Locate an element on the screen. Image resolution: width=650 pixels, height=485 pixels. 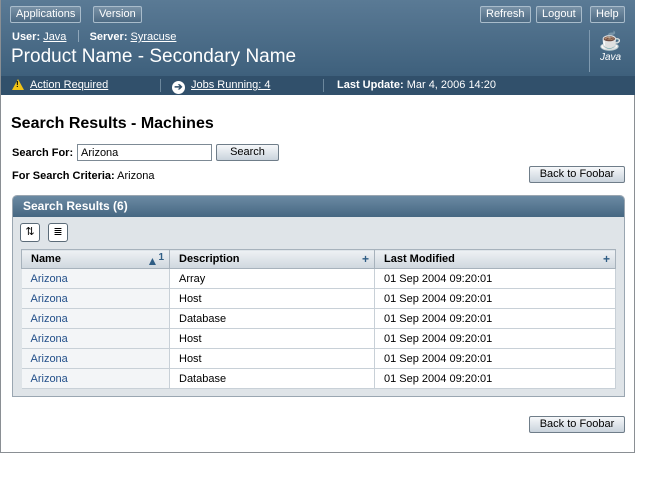
back-to-foobar-bottom-button: Back to Foobar is located at coordinates (577, 424).